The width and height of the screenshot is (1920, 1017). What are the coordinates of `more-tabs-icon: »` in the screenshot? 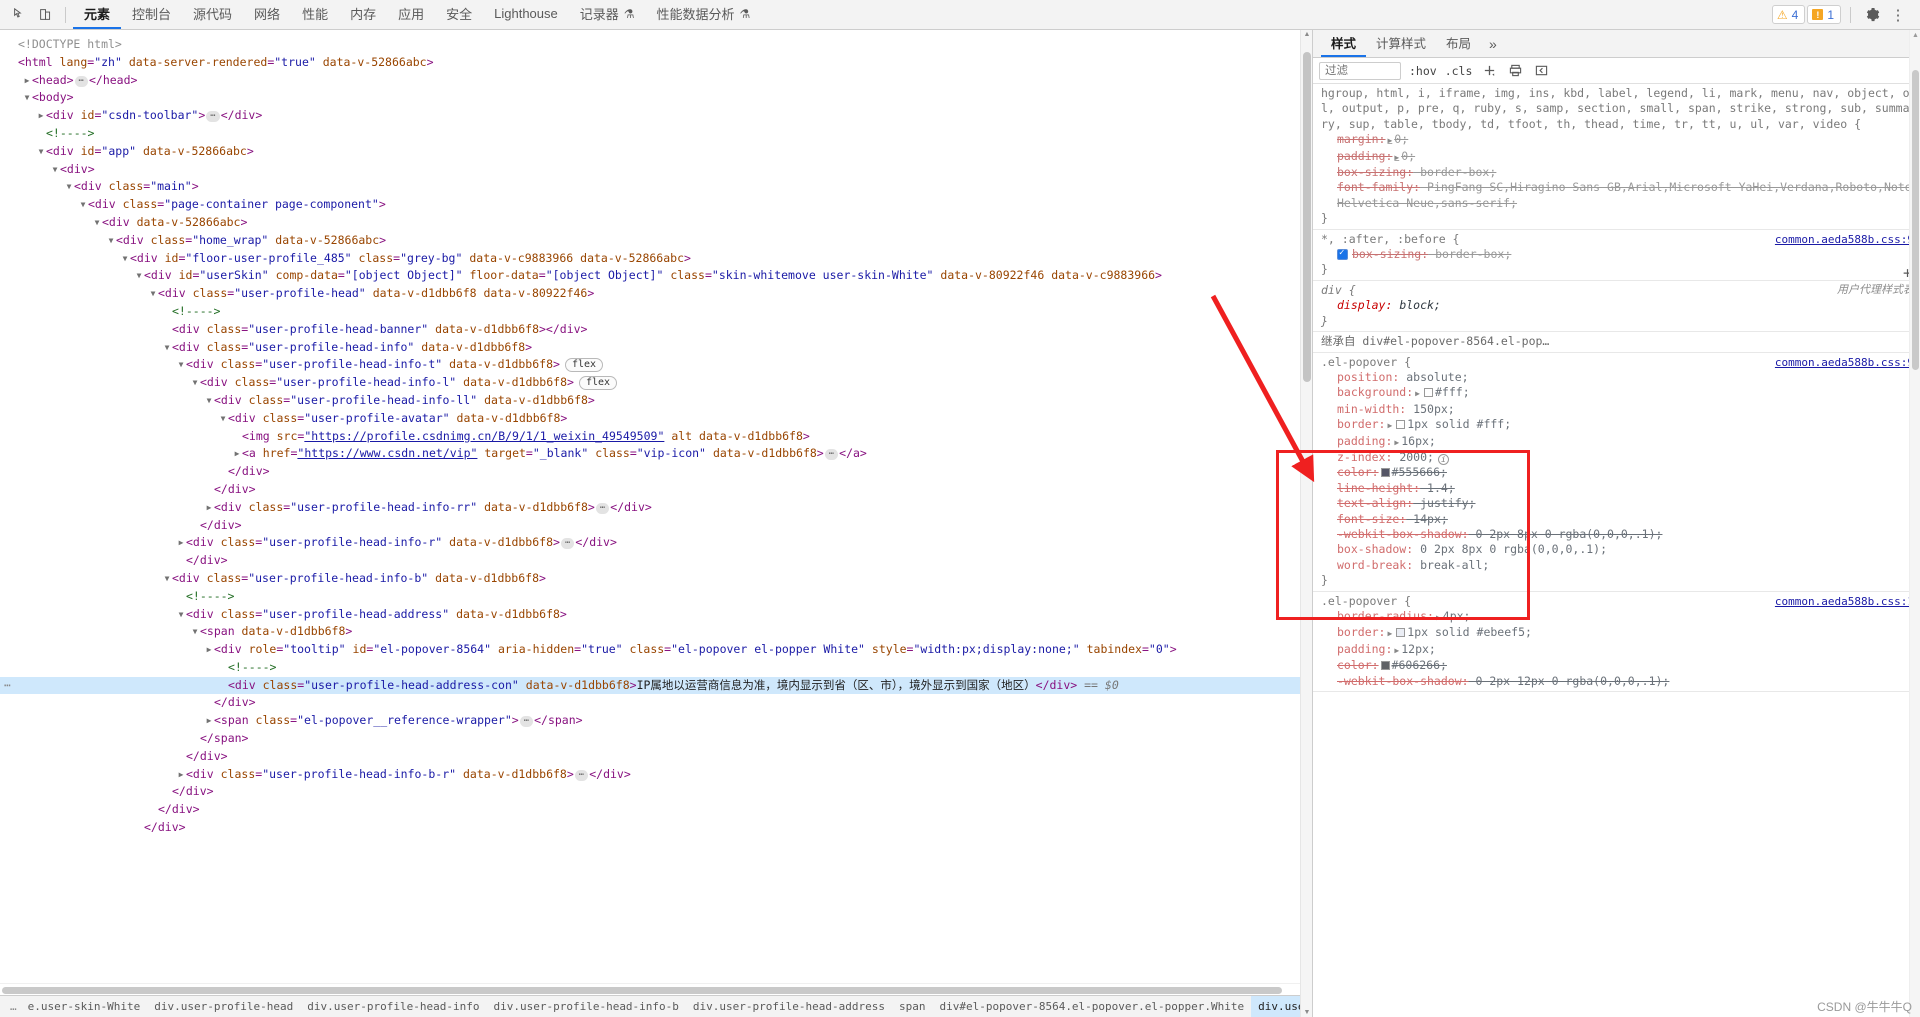 It's located at (1493, 44).